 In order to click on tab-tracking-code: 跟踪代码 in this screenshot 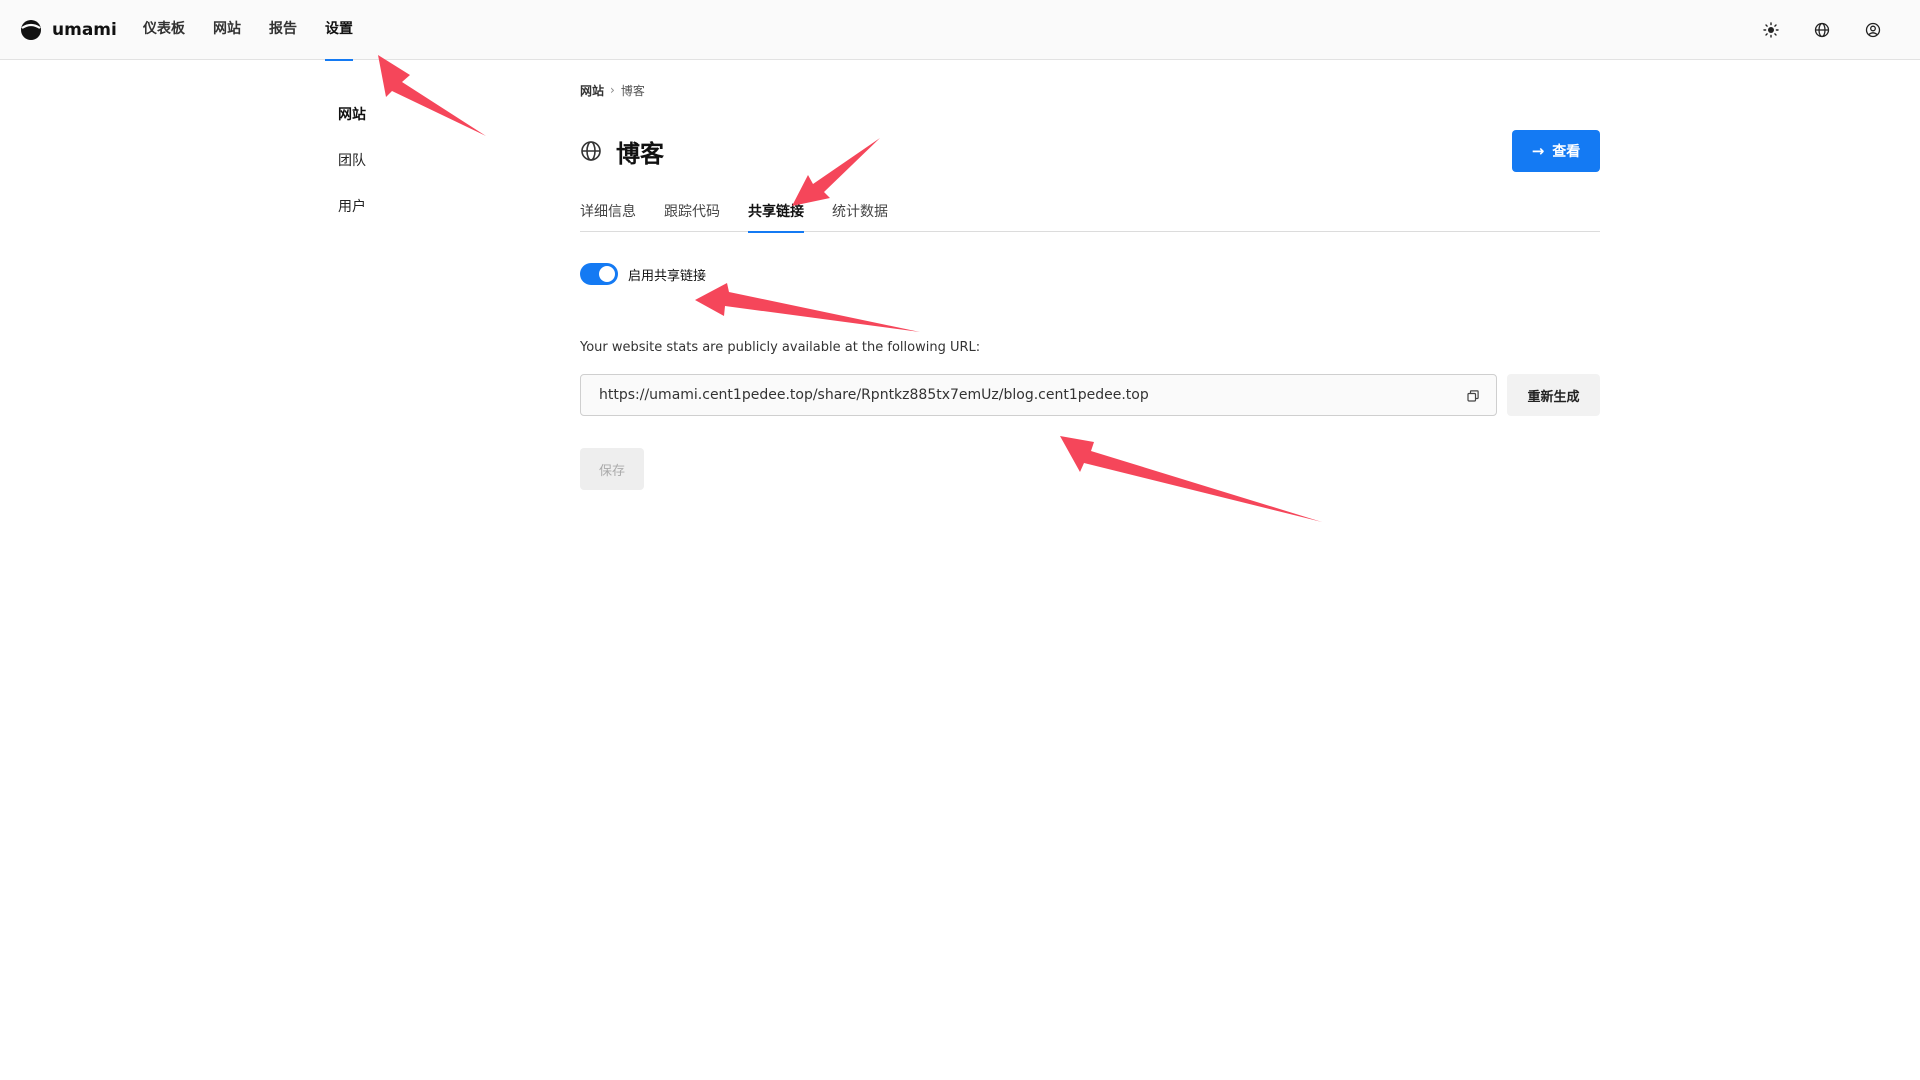, I will do `click(692, 216)`.